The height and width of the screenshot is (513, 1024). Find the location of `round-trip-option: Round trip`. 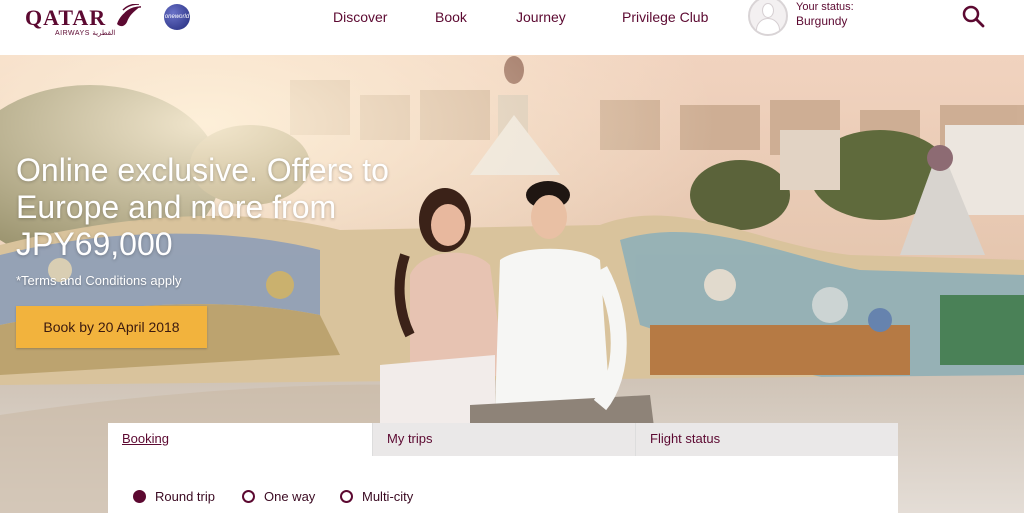

round-trip-option: Round trip is located at coordinates (174, 496).